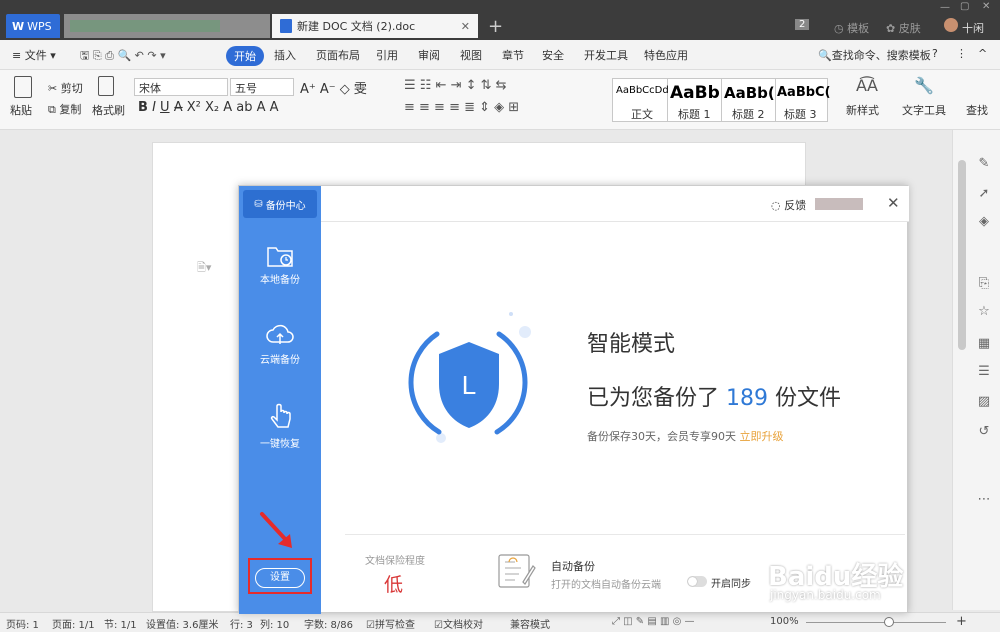 This screenshot has width=1000, height=632. I want to click on font-family-select: 宋体, so click(181, 87).